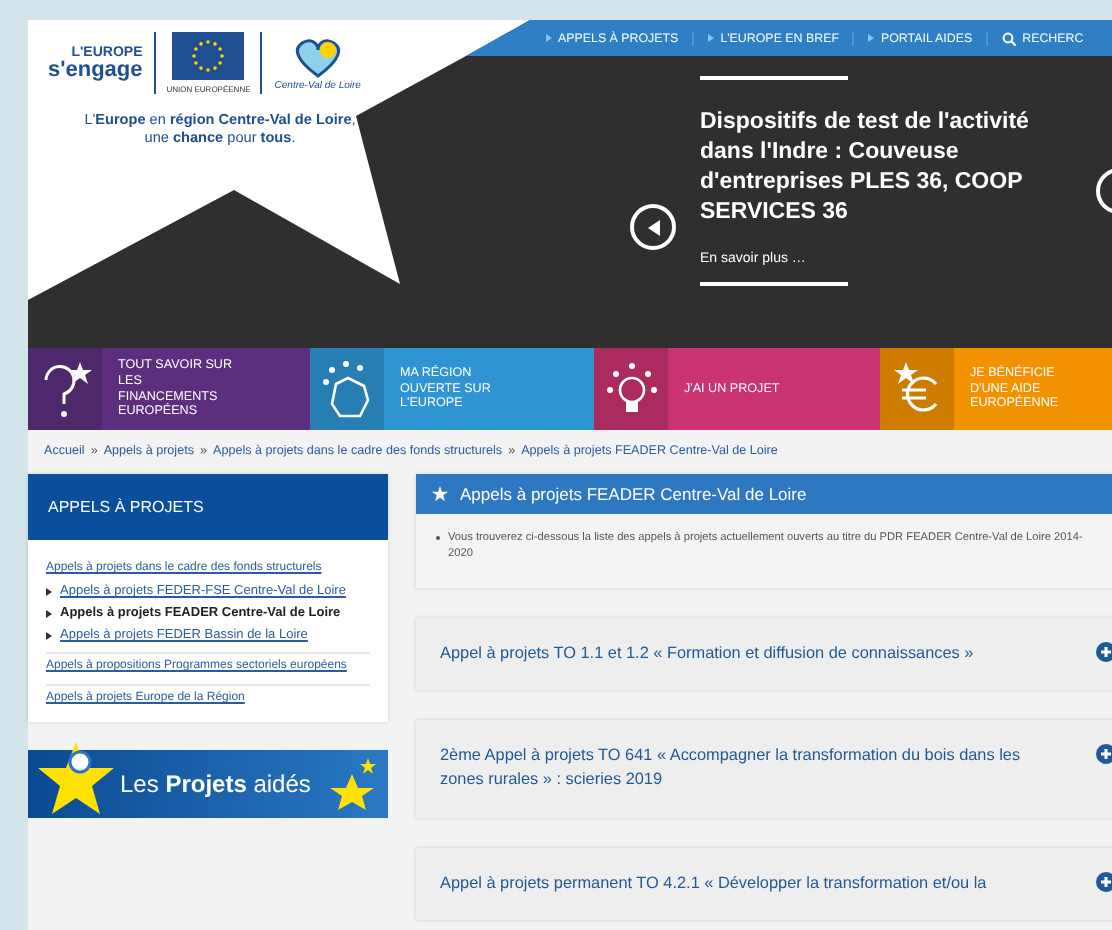 Image resolution: width=1112 pixels, height=930 pixels. What do you see at coordinates (76, 778) in the screenshot?
I see `star-pin-icon` at bounding box center [76, 778].